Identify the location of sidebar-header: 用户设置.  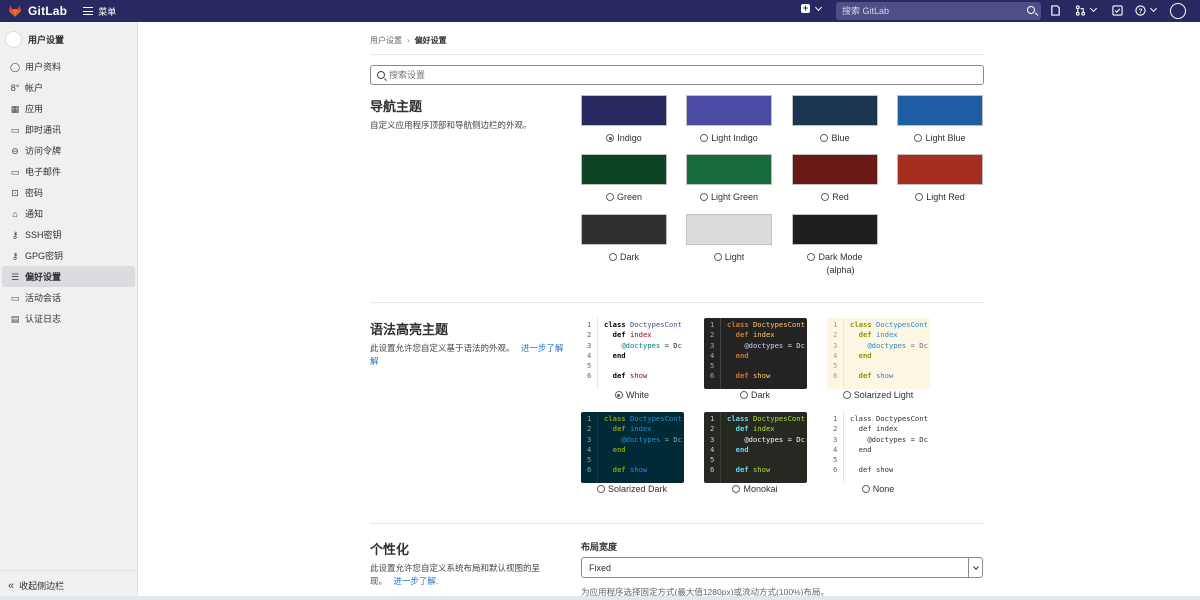
(68, 39).